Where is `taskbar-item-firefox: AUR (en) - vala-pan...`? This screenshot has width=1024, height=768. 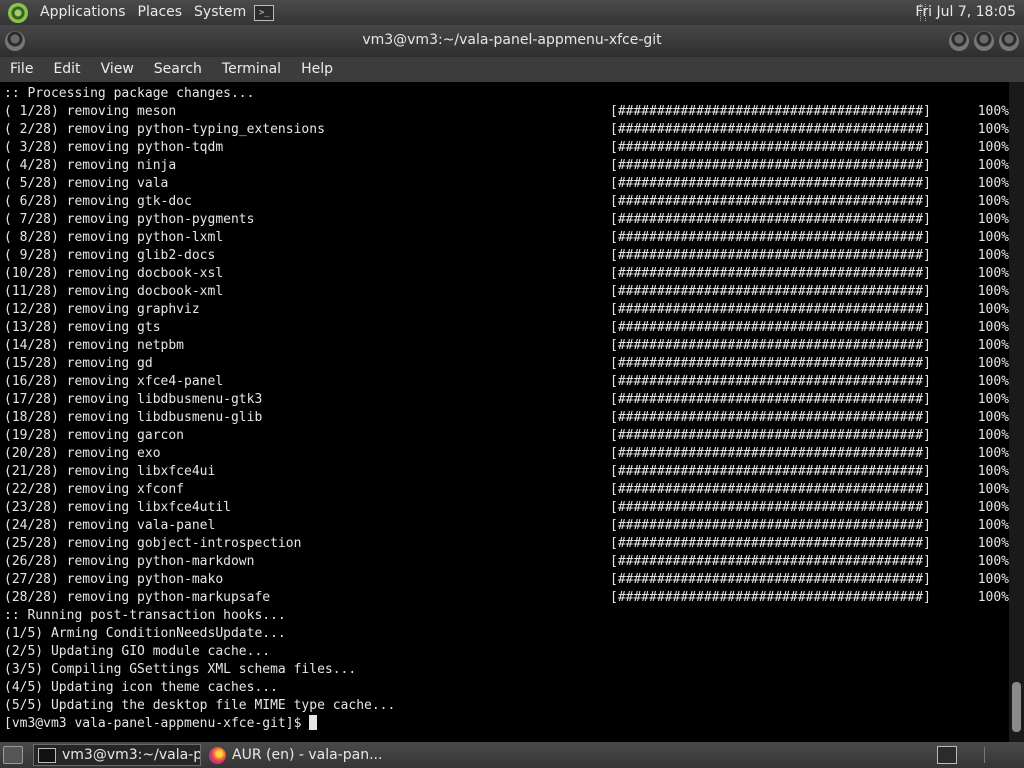 taskbar-item-firefox: AUR (en) - vala-pan... is located at coordinates (305, 755).